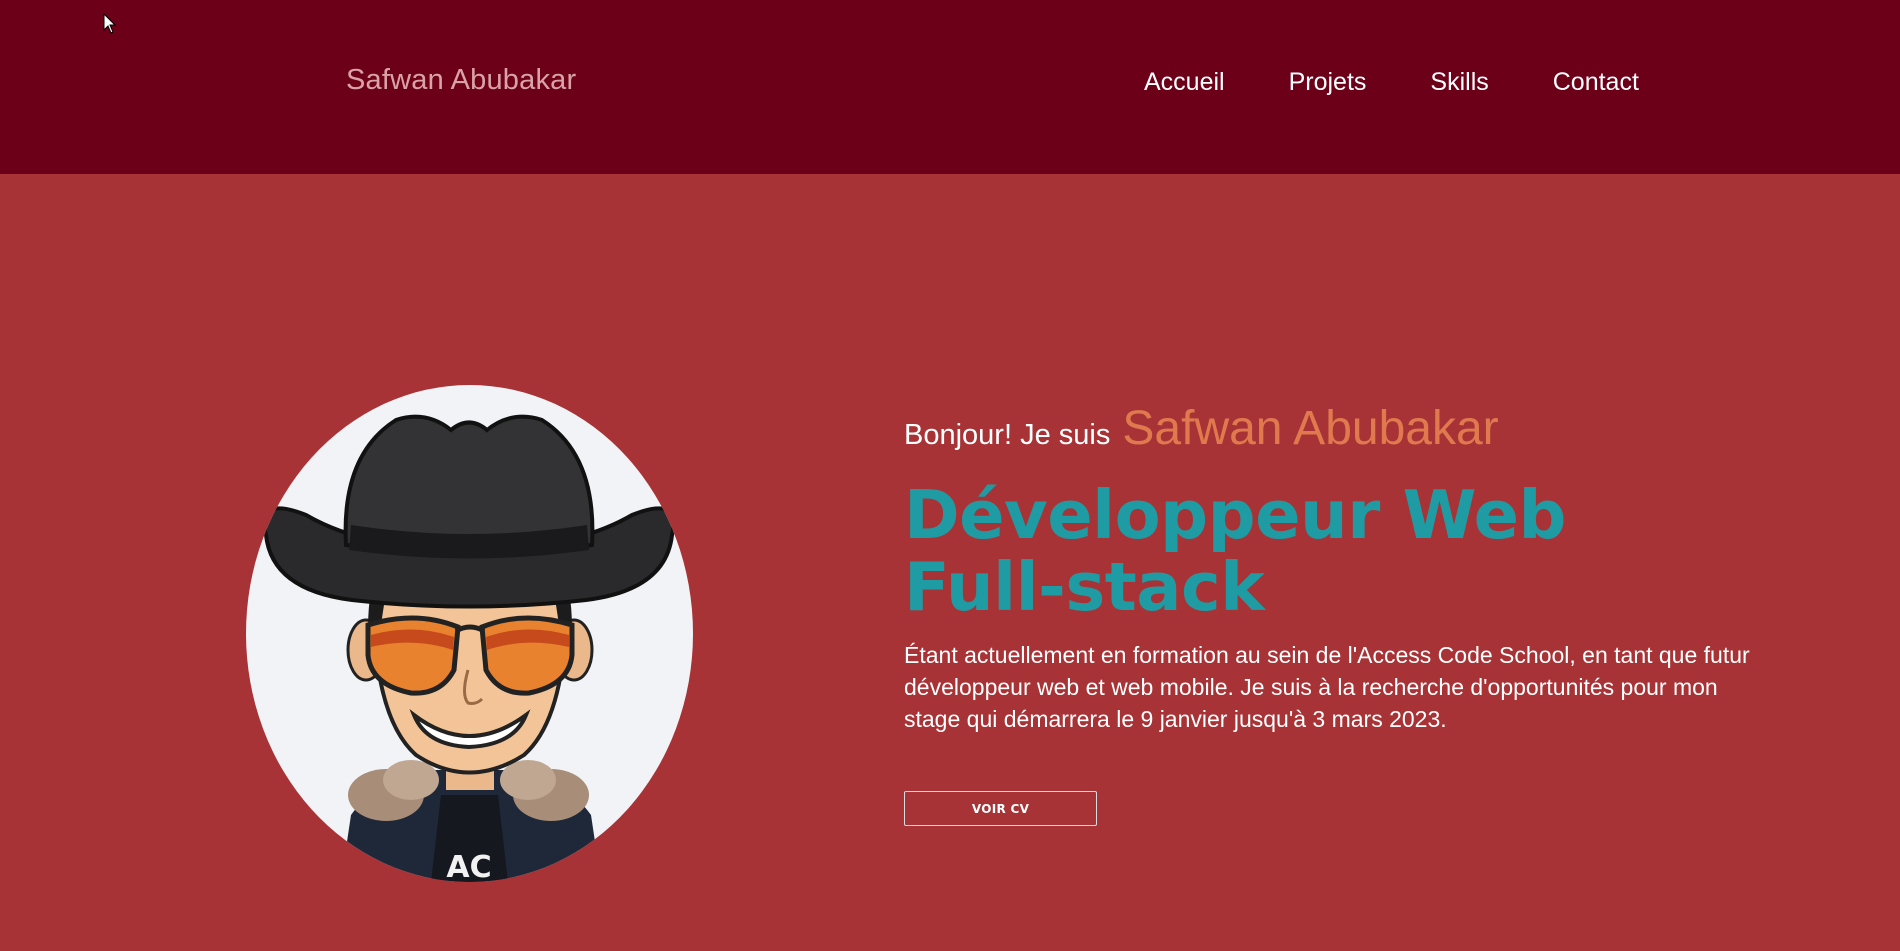  What do you see at coordinates (1310, 428) in the screenshot?
I see `hero-name: Safwan Abubakar` at bounding box center [1310, 428].